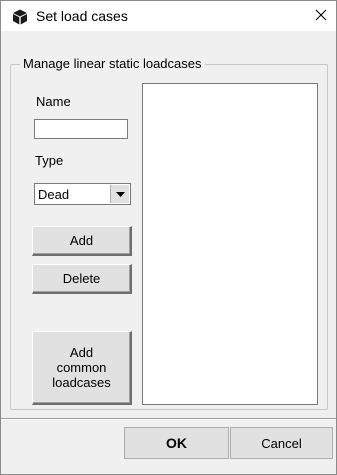  What do you see at coordinates (81, 382) in the screenshot?
I see `add-common-label-line3: loadcases` at bounding box center [81, 382].